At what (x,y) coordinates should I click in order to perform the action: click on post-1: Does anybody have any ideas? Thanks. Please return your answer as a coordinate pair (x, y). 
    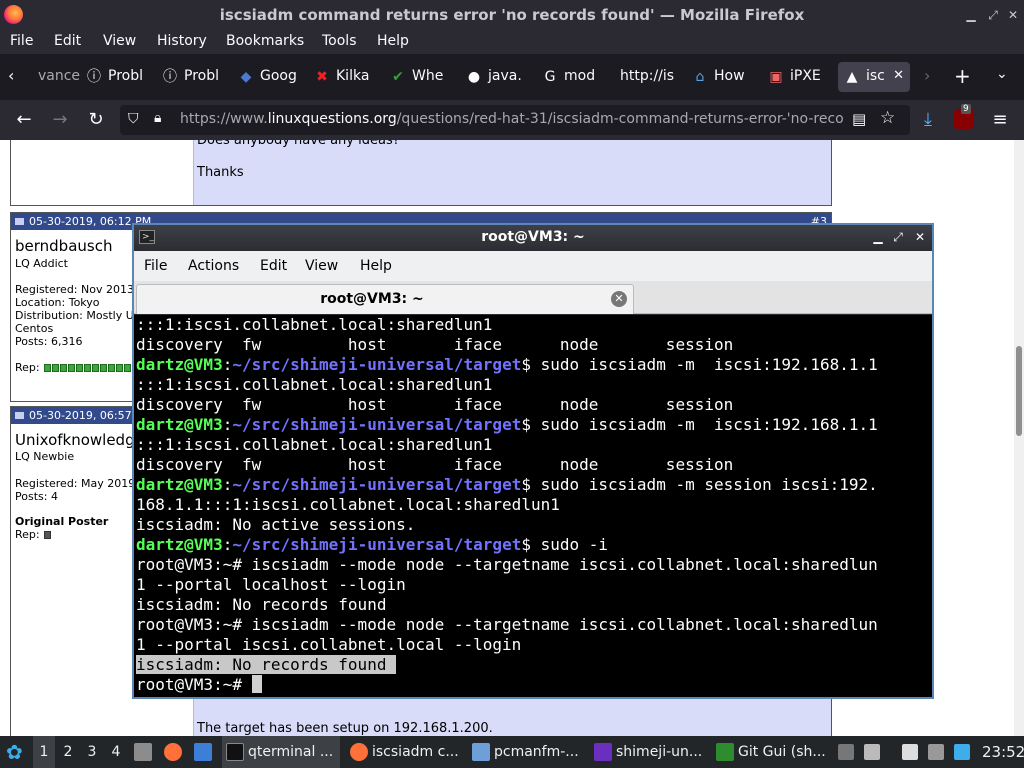
    Looking at the image, I should click on (421, 173).